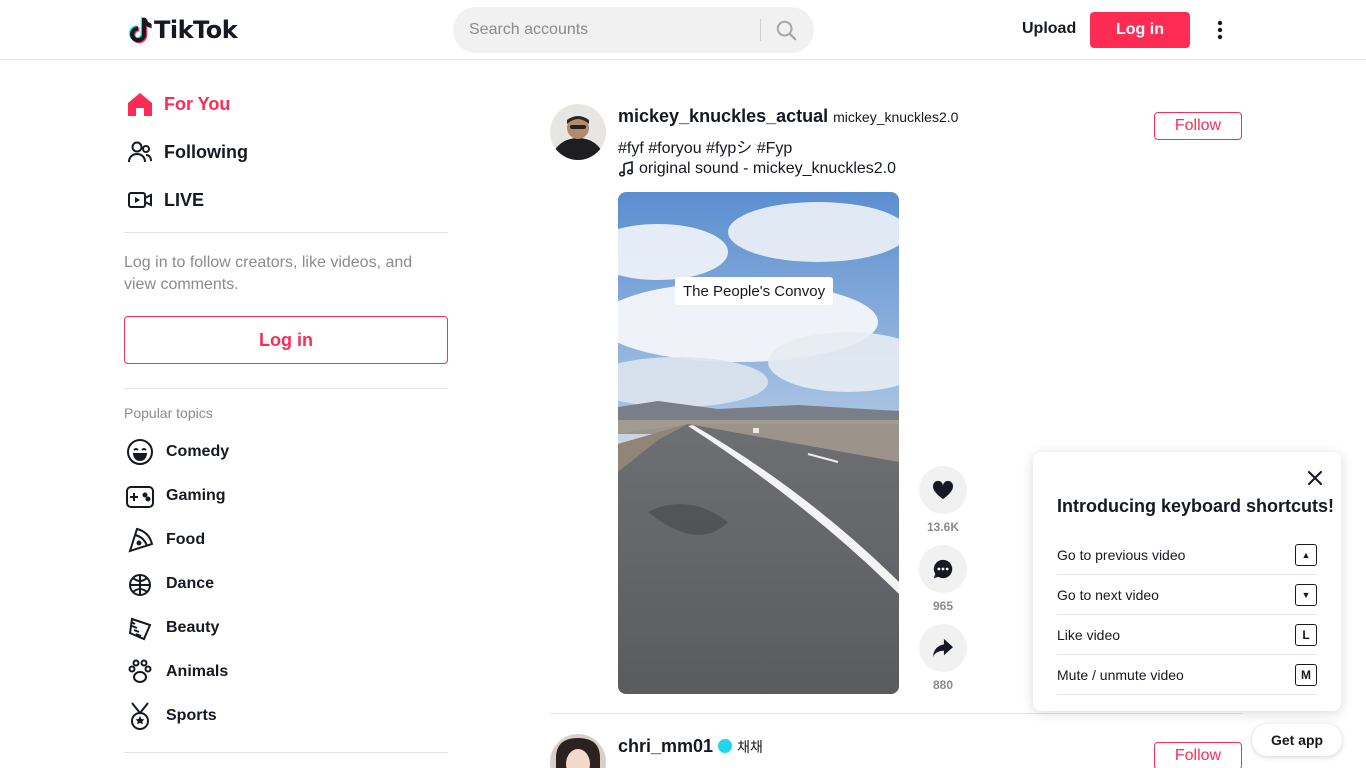 This screenshot has height=768, width=1366. Describe the element at coordinates (140, 152) in the screenshot. I see `people-icon` at that location.